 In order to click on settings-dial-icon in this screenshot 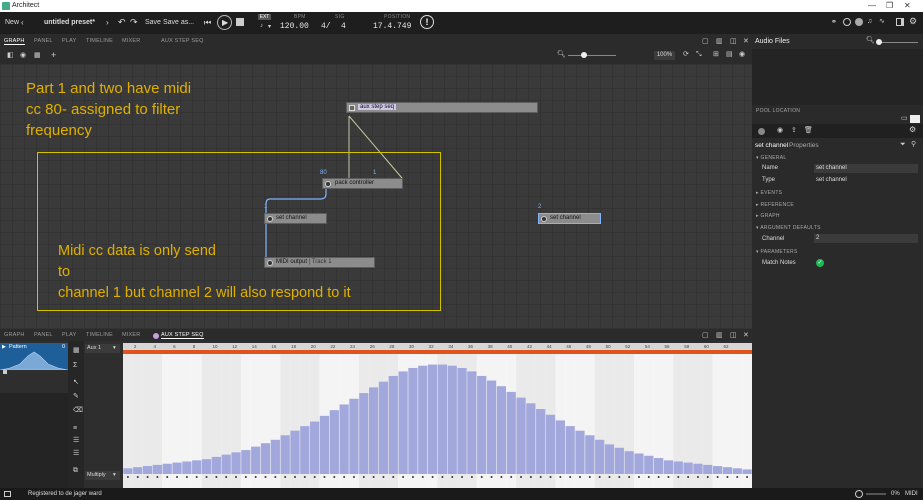, I will do `click(859, 22)`.